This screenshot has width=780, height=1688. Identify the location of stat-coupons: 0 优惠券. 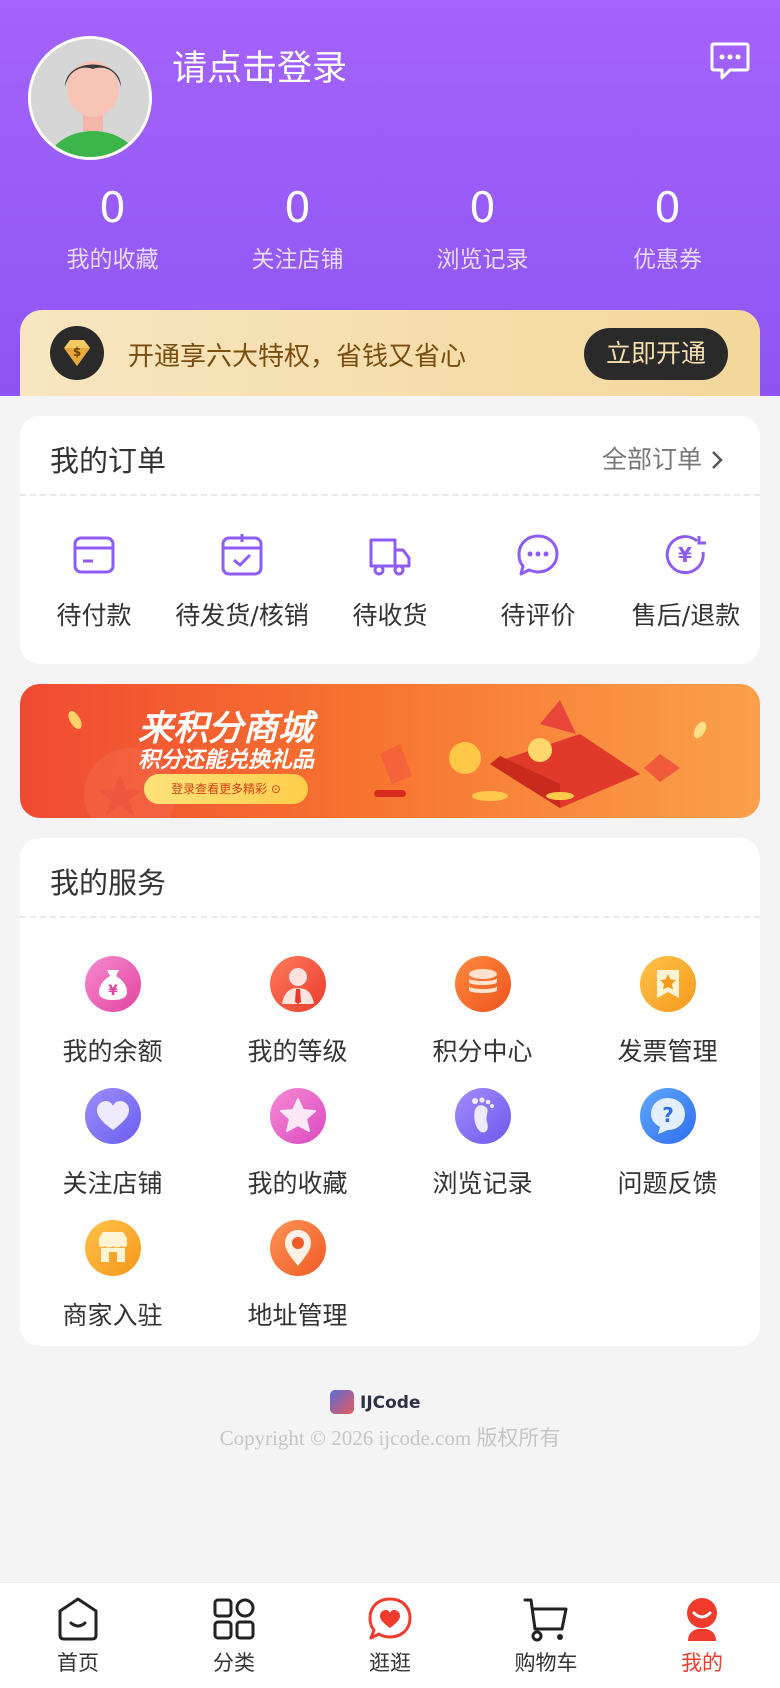
(667, 227).